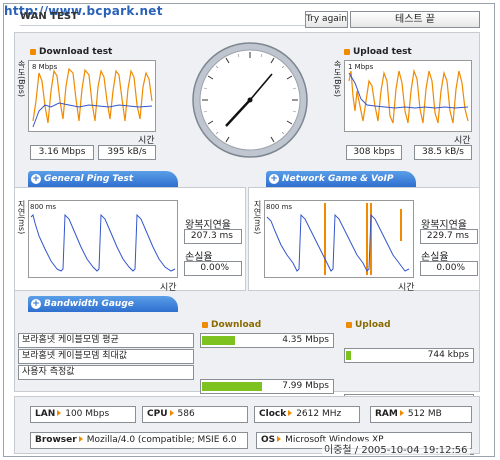 This screenshot has width=500, height=460. Describe the element at coordinates (424, 414) in the screenshot. I see `ram-value: 512 MB` at that location.